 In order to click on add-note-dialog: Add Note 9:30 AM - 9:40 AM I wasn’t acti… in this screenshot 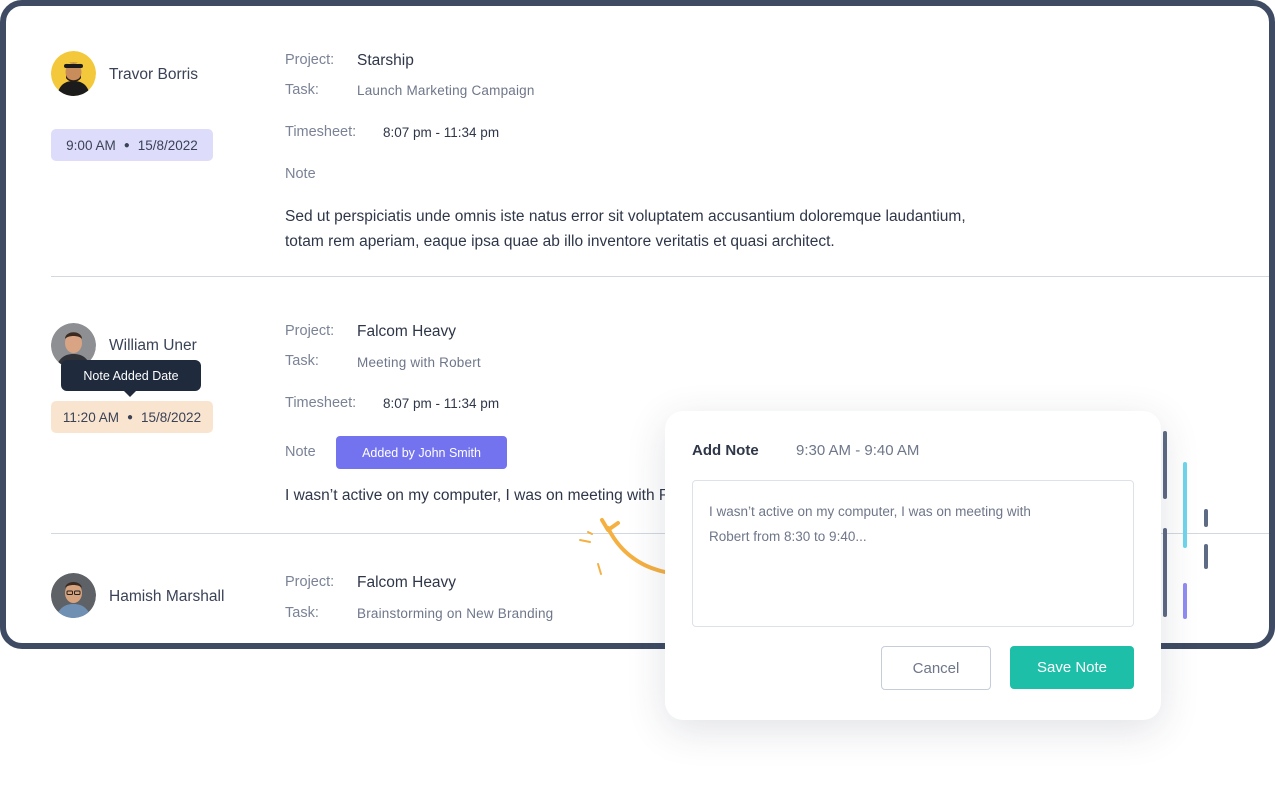, I will do `click(913, 565)`.